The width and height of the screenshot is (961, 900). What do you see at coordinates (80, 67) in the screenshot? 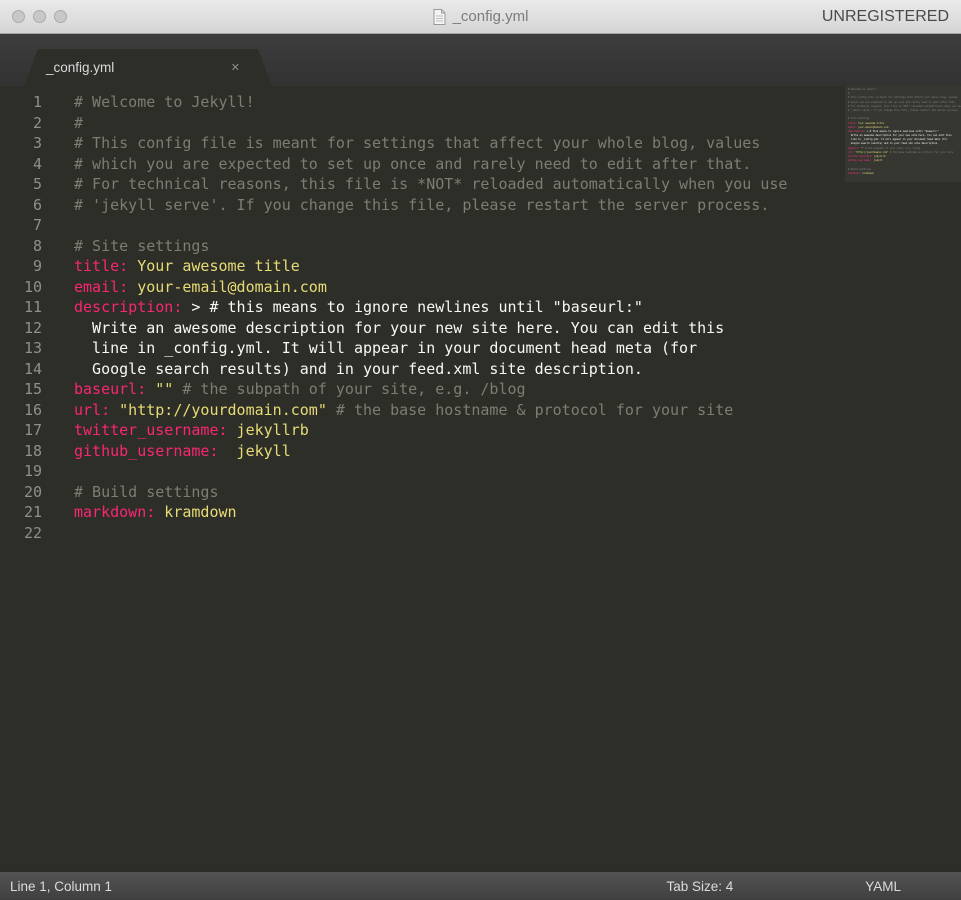
I see `tab-label: _config.yml` at bounding box center [80, 67].